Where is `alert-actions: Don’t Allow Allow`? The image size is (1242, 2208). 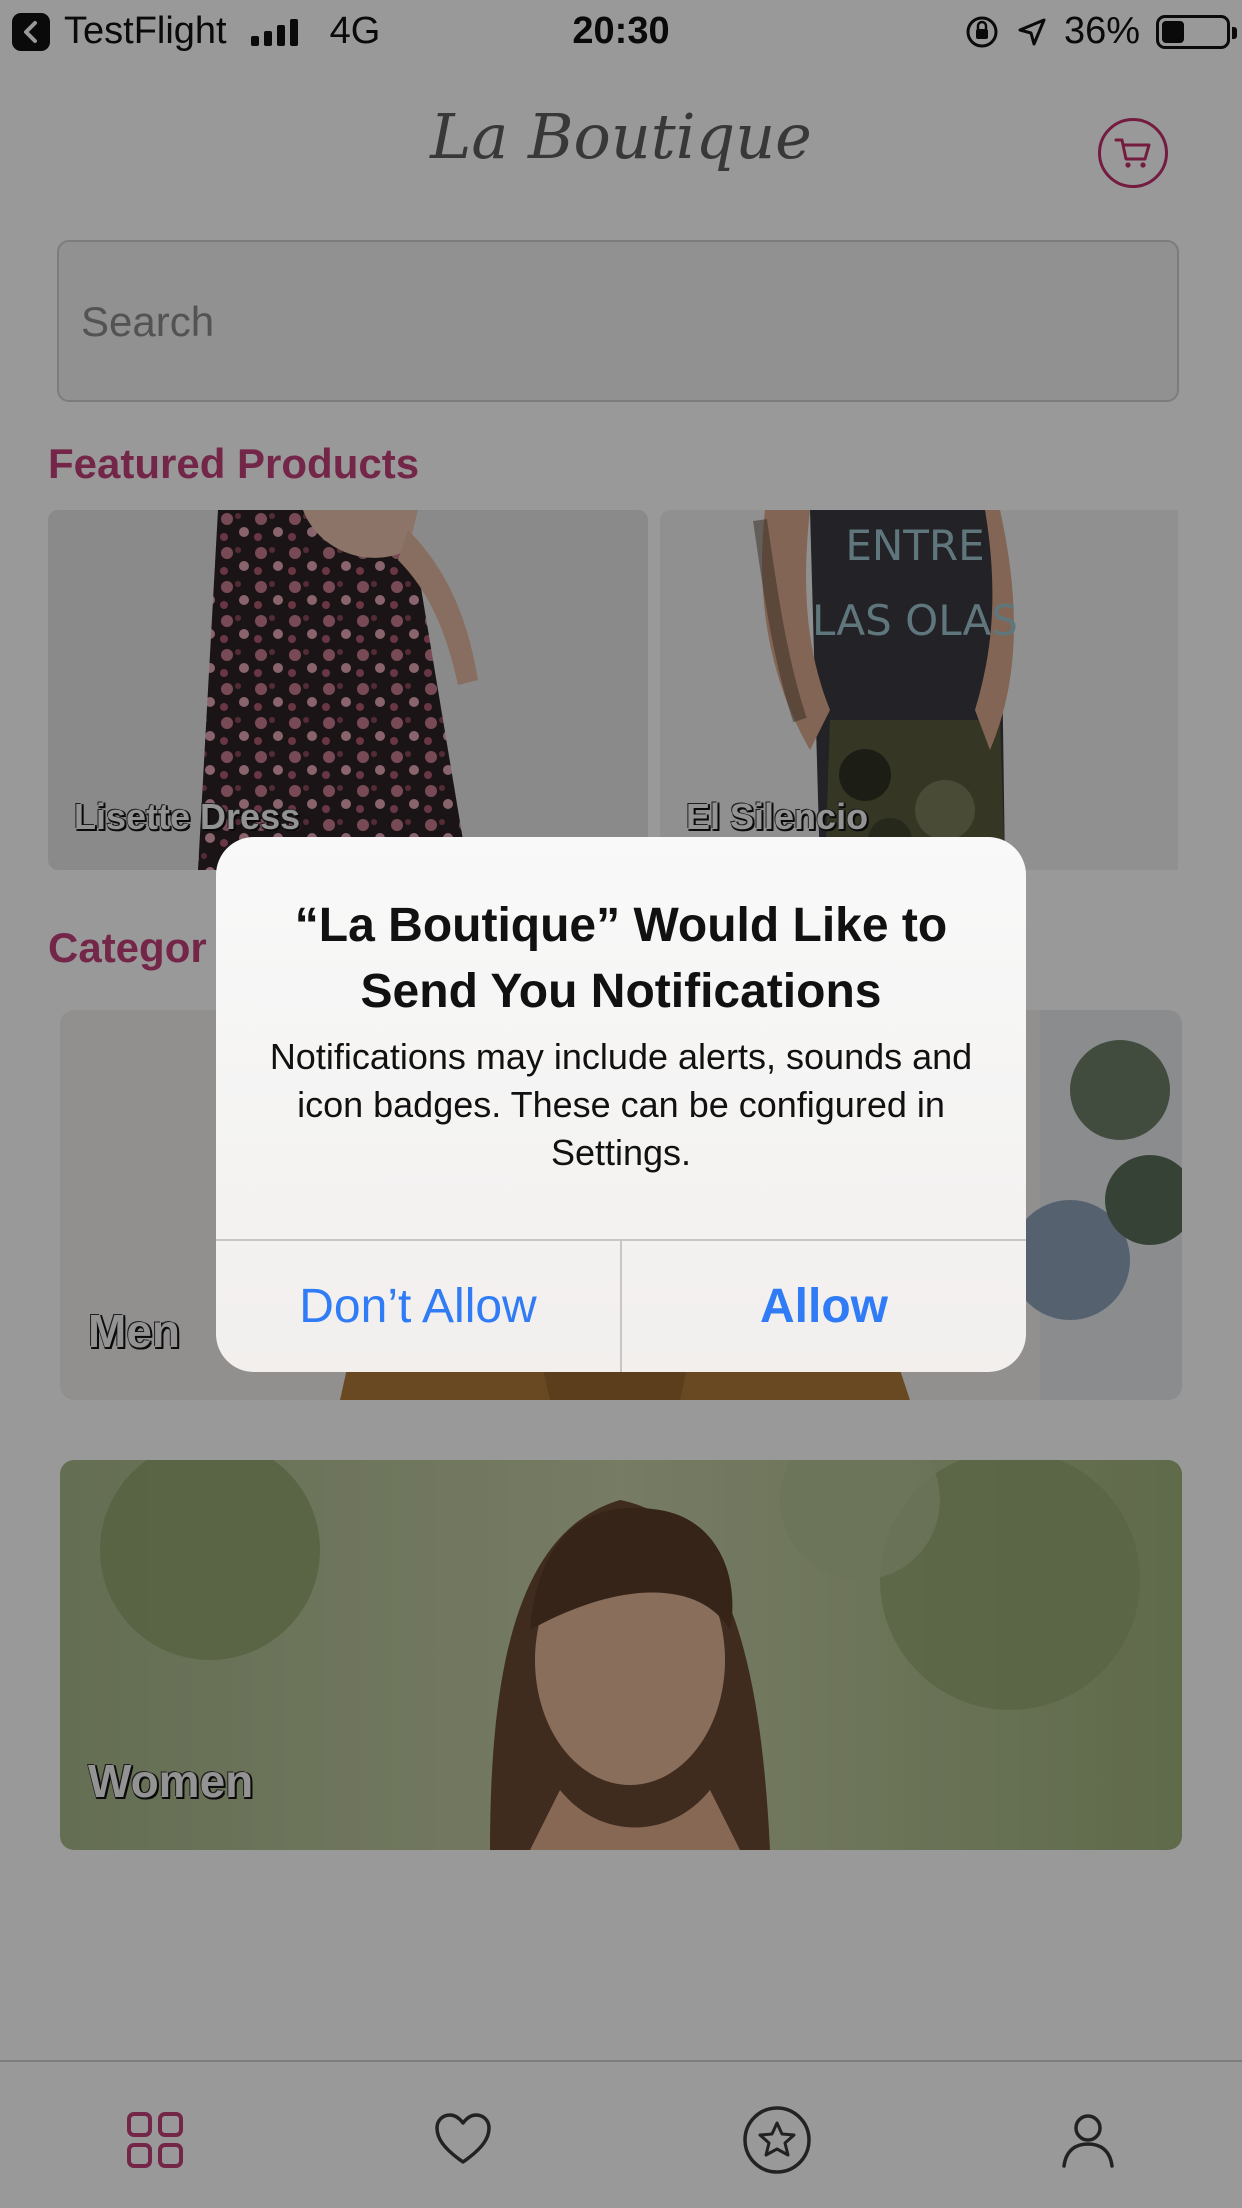 alert-actions: Don’t Allow Allow is located at coordinates (621, 1305).